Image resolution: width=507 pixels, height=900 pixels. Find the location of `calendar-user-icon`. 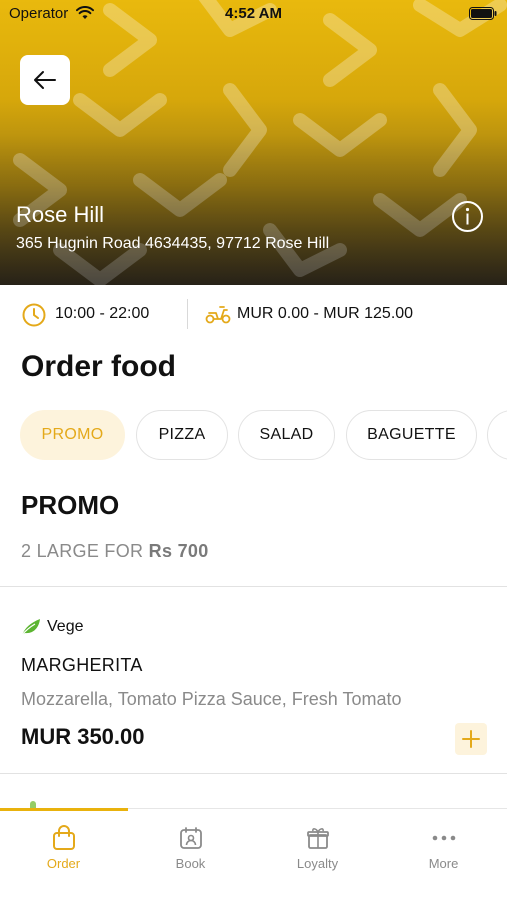

calendar-user-icon is located at coordinates (190, 838).